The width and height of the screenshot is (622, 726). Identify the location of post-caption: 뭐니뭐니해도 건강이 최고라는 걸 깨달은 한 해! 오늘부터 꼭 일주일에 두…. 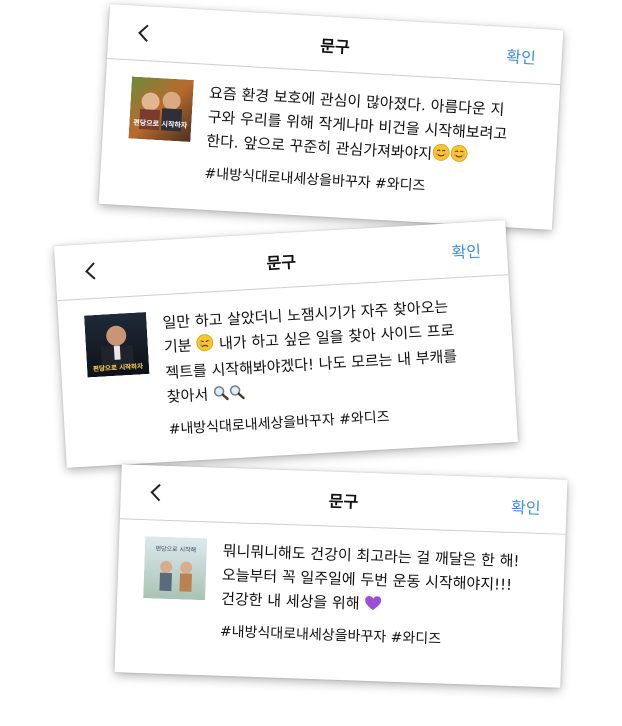
(385, 581).